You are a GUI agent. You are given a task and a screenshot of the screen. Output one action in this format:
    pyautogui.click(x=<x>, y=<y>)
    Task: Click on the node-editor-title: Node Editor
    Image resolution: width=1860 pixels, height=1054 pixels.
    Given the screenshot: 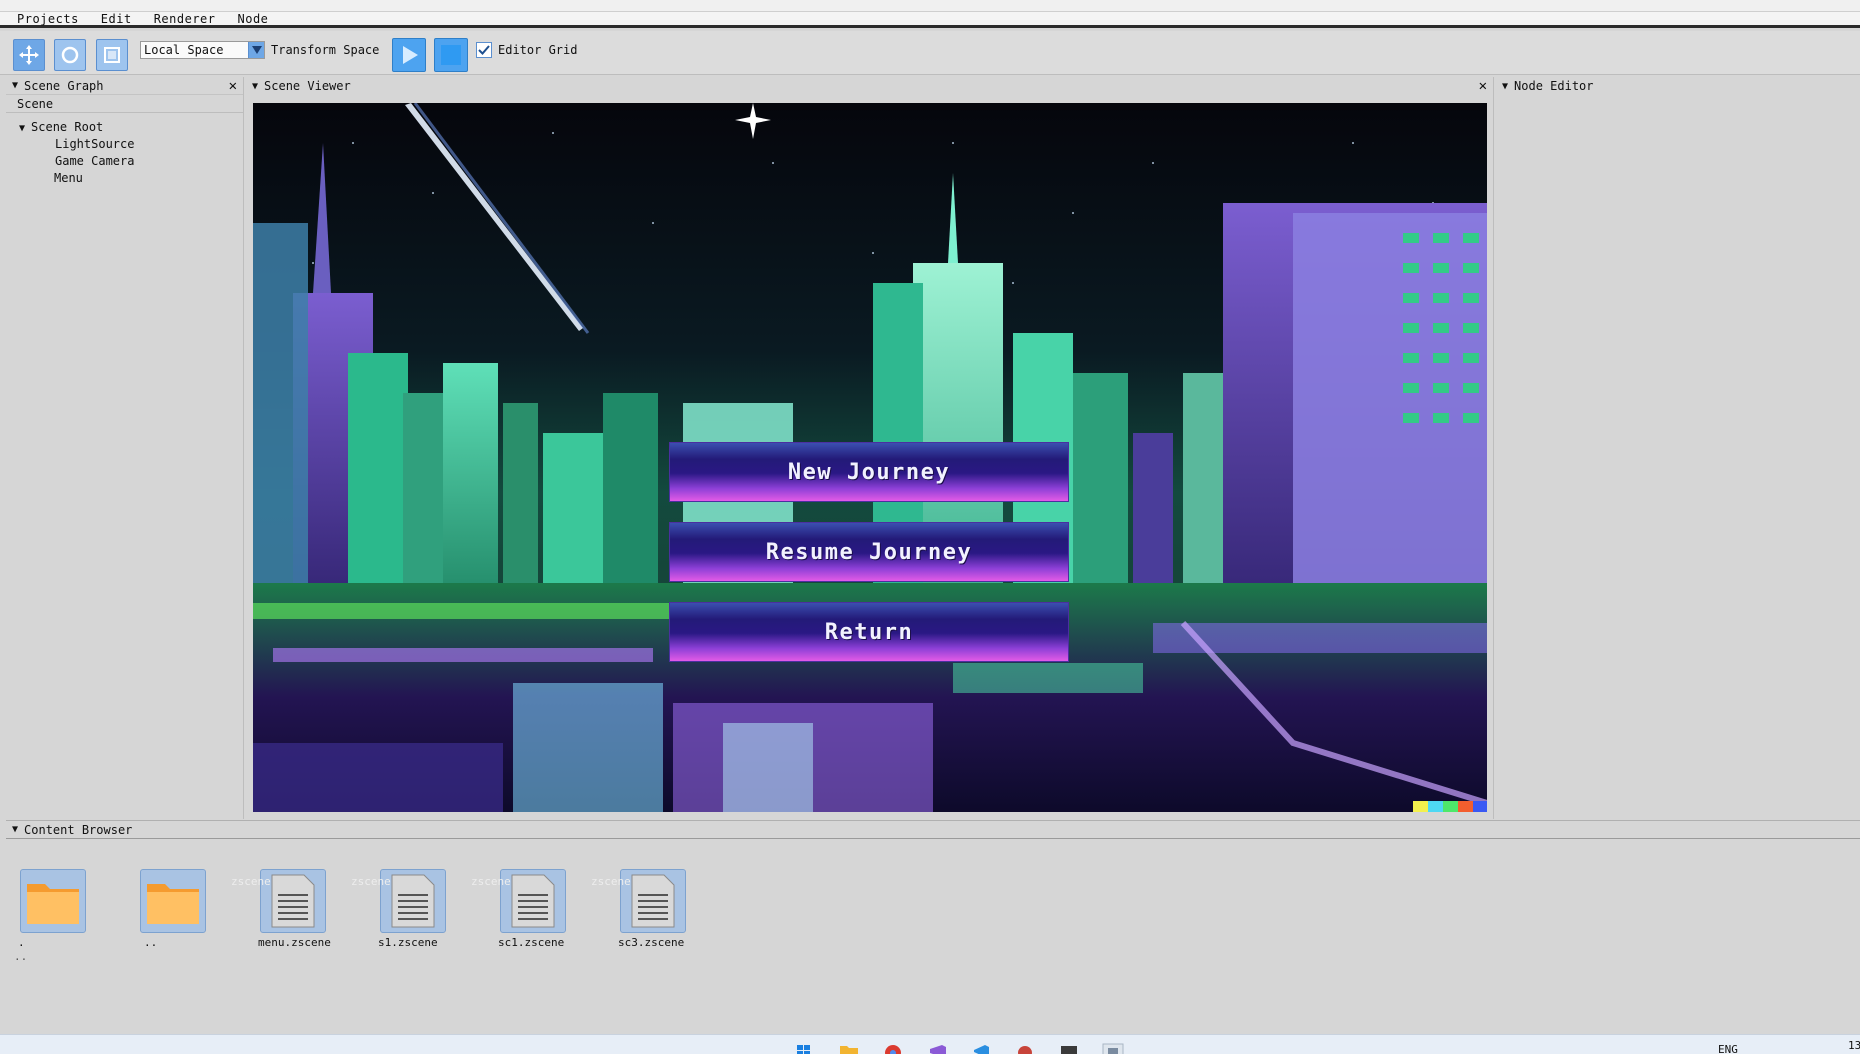 What is the action you would take?
    pyautogui.click(x=1554, y=86)
    